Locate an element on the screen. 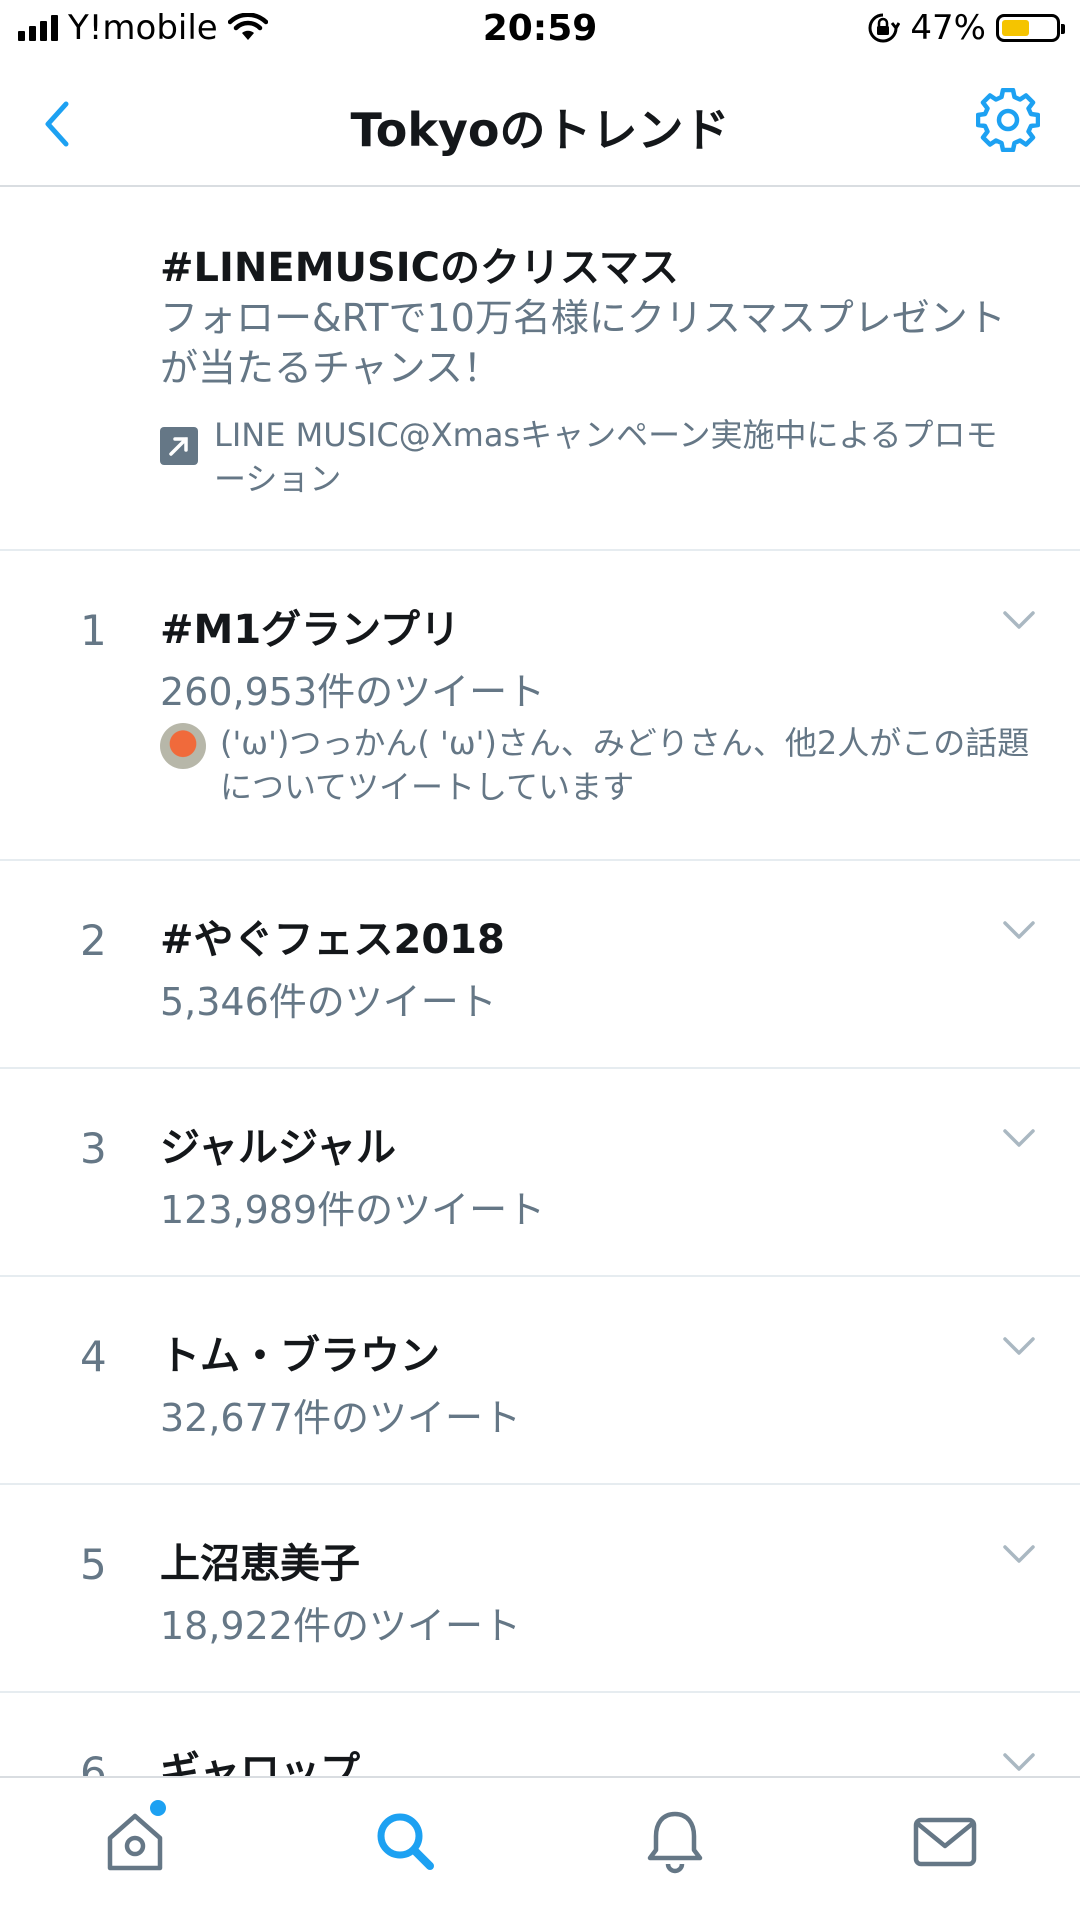 The height and width of the screenshot is (1920, 1080). trend-tweet-count: 5,346件のツイート is located at coordinates (328, 1002).